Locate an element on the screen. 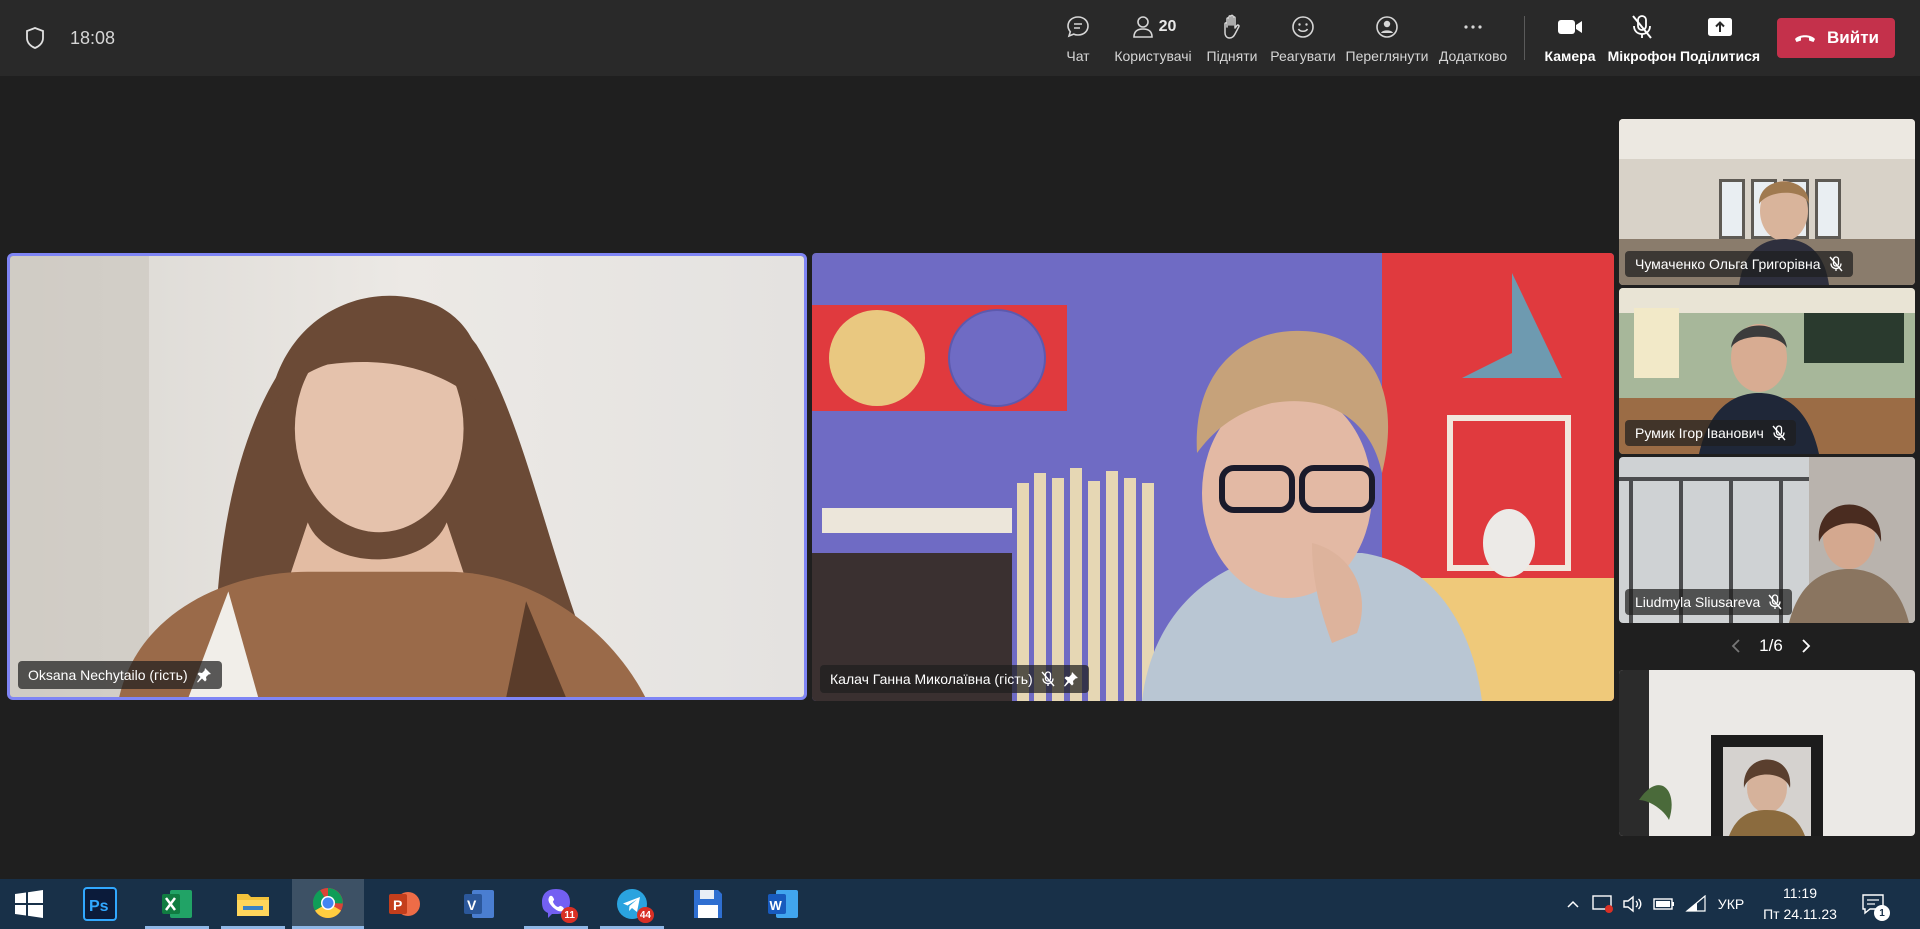  participant-video is located at coordinates (1767, 753).